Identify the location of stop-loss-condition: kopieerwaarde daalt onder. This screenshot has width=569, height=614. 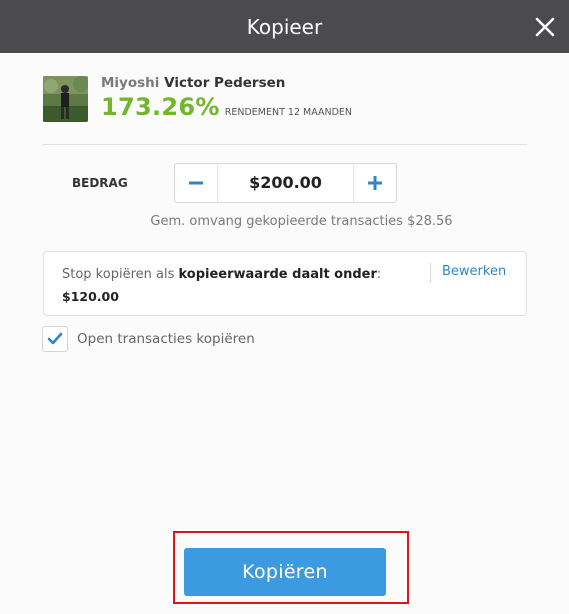
(277, 274).